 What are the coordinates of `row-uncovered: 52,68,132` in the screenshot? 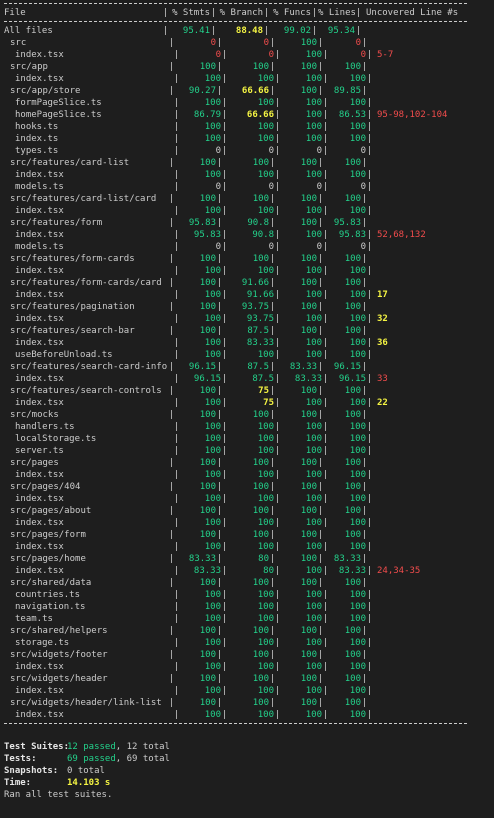 It's located at (401, 235).